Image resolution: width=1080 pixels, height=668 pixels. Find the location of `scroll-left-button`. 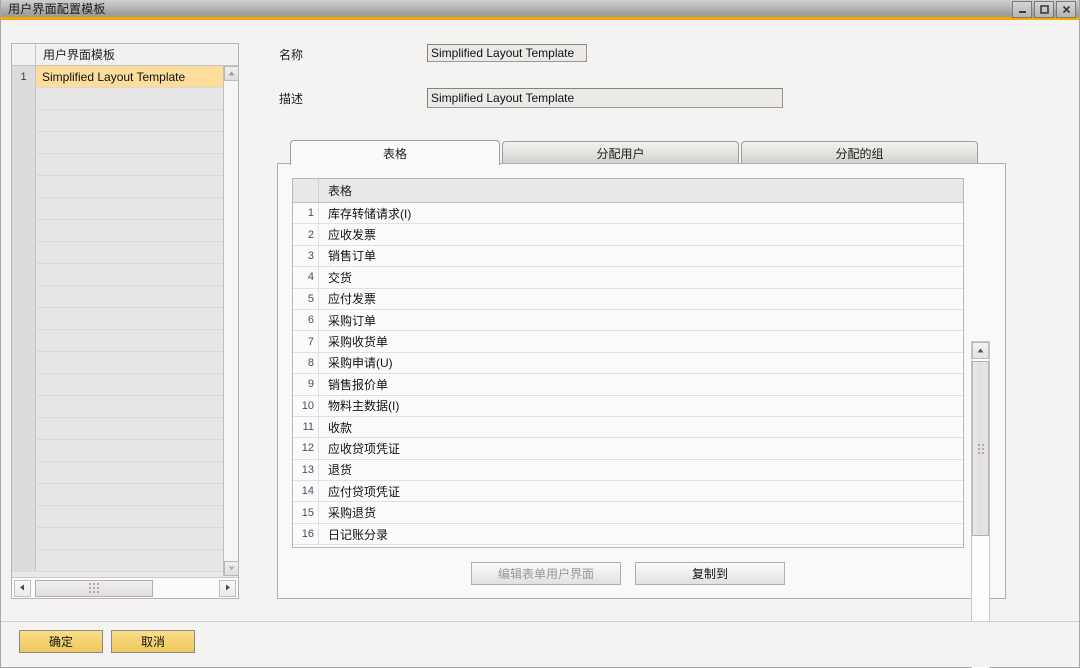

scroll-left-button is located at coordinates (22, 588).